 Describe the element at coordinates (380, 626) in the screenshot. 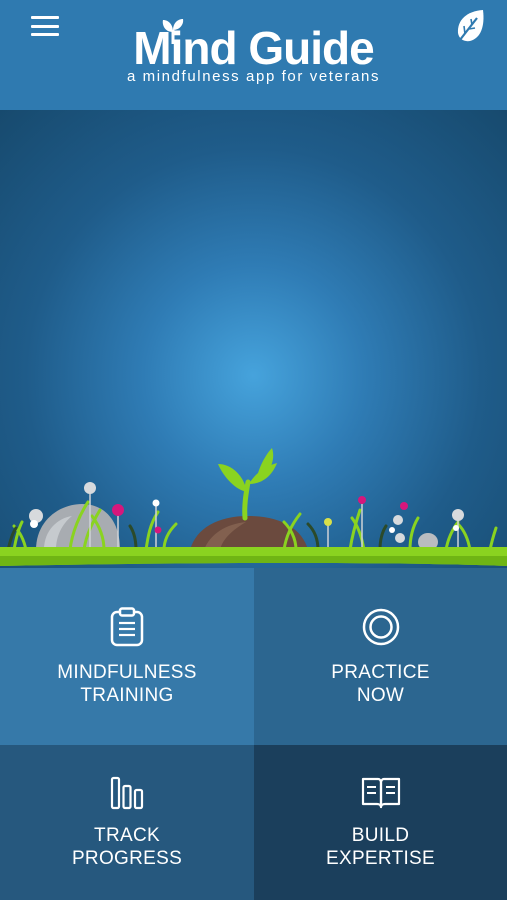

I see `target-circle-icon` at that location.